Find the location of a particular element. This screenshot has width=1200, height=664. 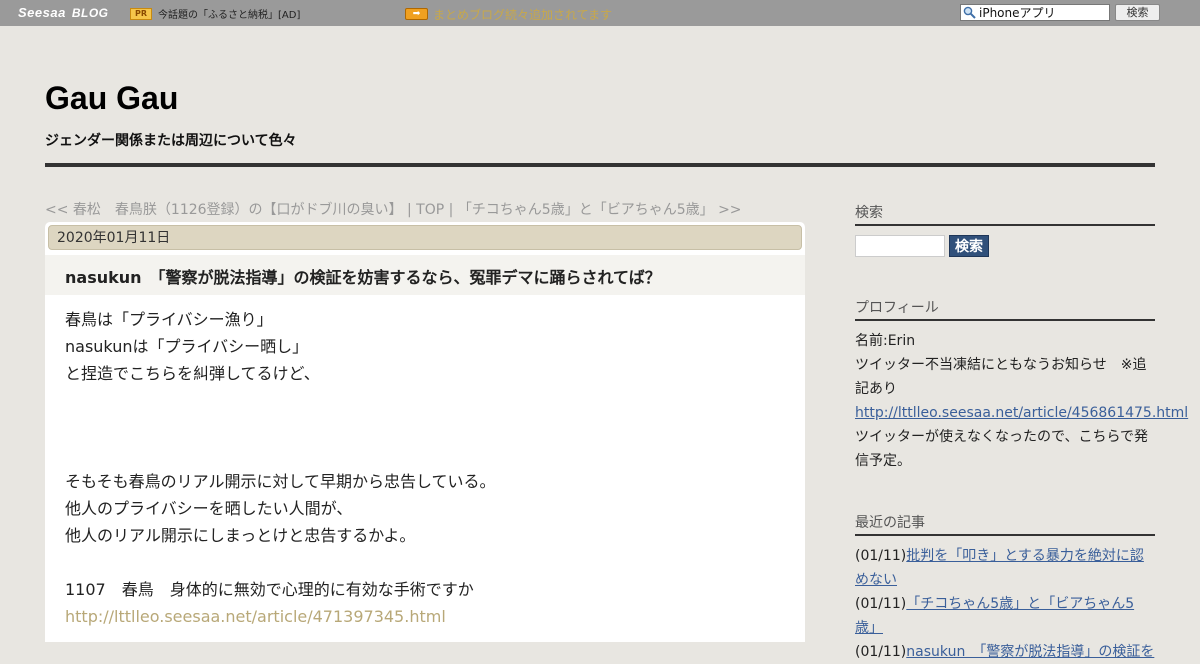

top-search-box is located at coordinates (1035, 12).